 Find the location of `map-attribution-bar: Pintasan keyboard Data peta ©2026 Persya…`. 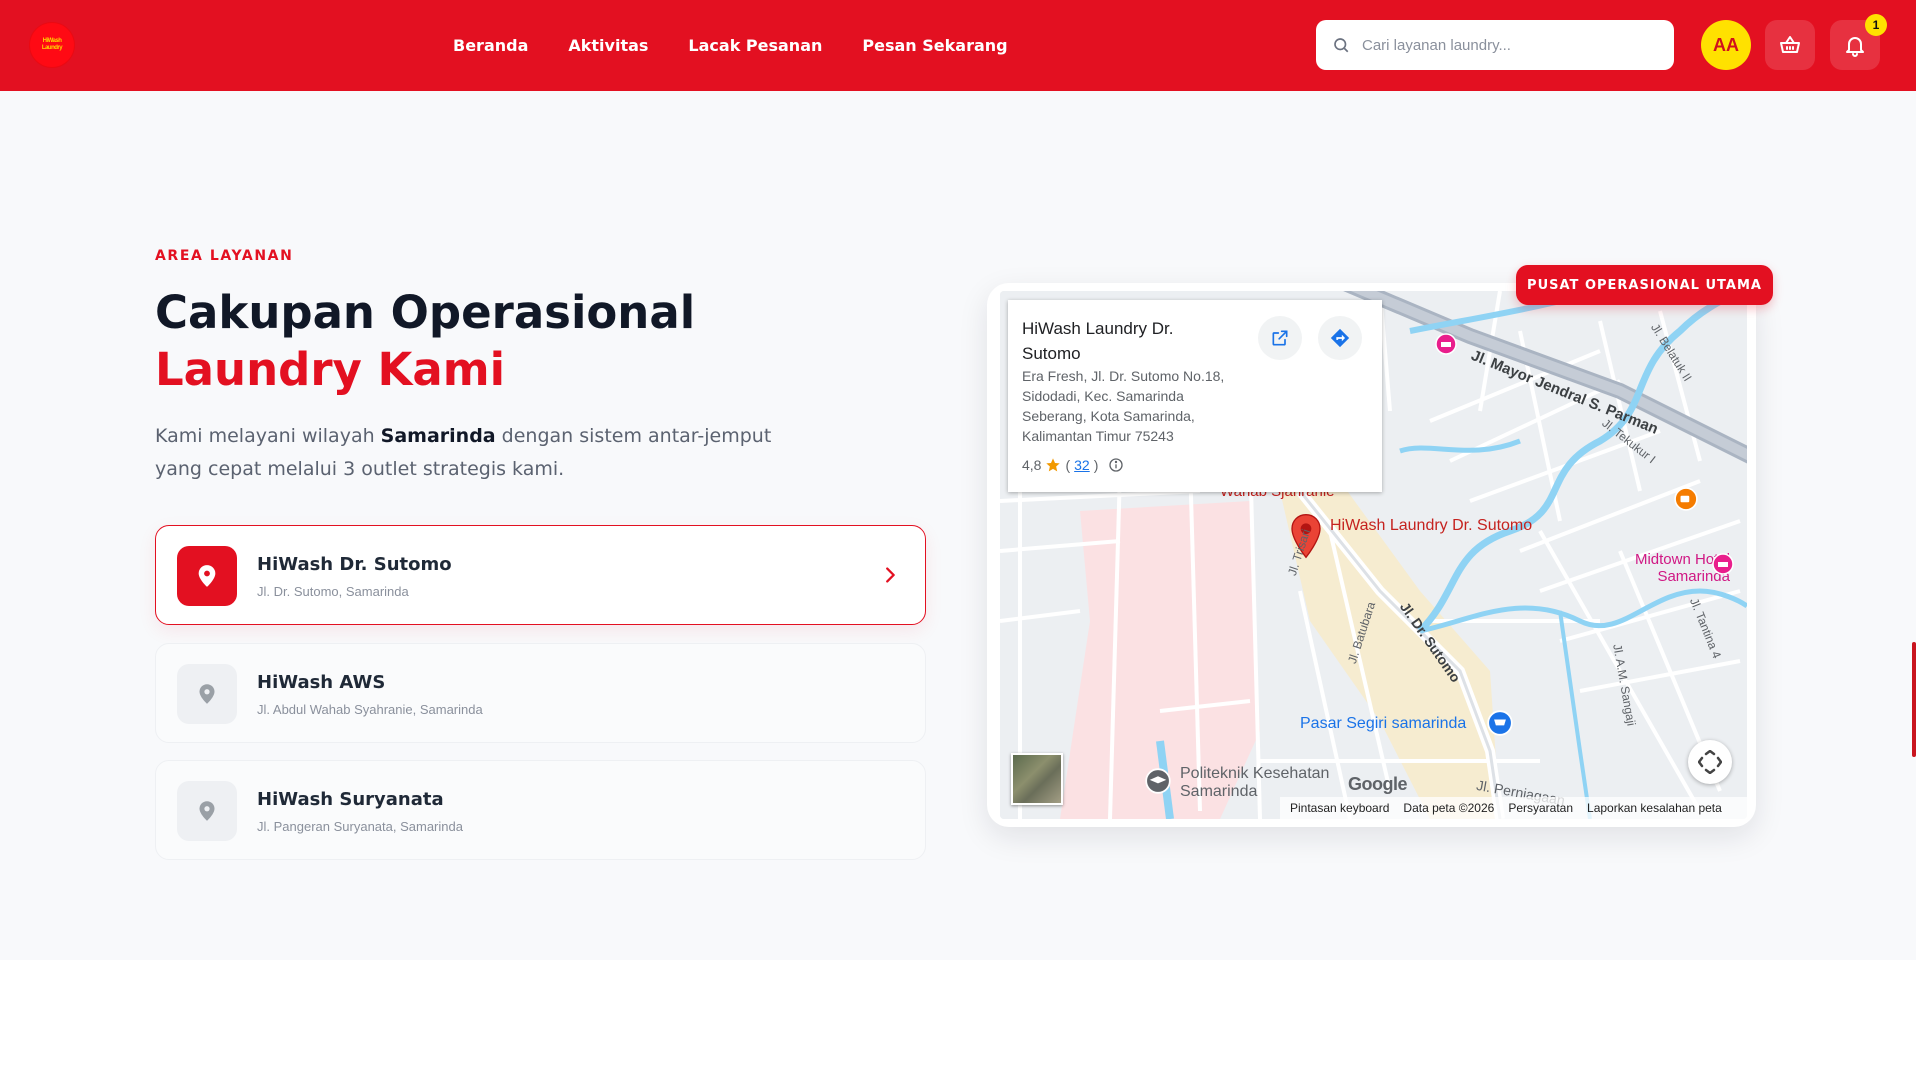

map-attribution-bar: Pintasan keyboard Data peta ©2026 Persya… is located at coordinates (1513, 808).